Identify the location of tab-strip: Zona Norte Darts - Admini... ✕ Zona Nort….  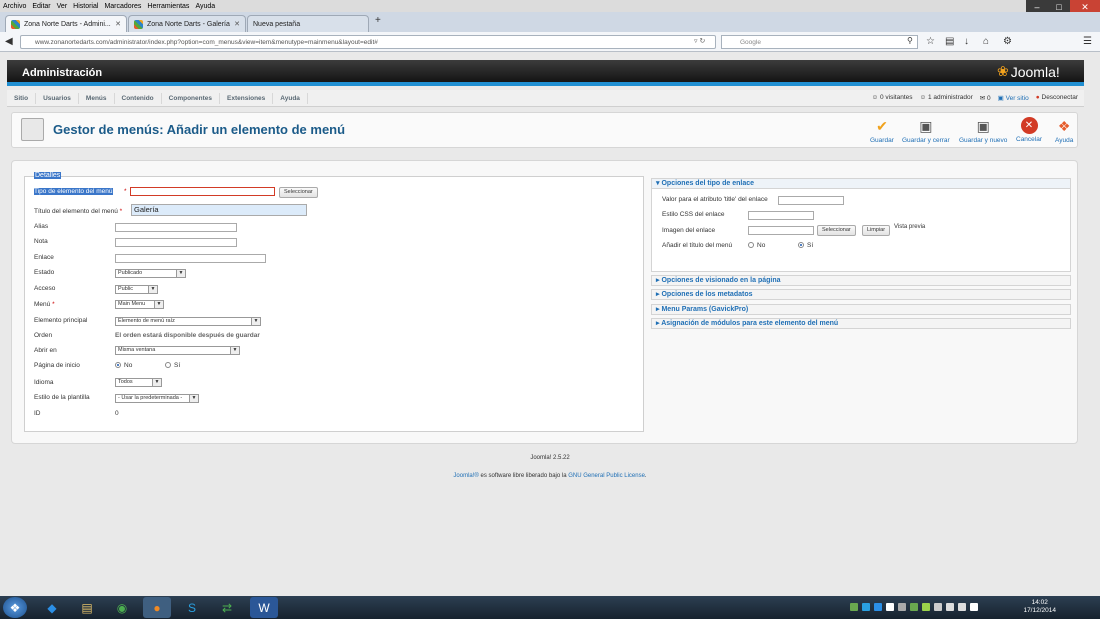
(550, 22).